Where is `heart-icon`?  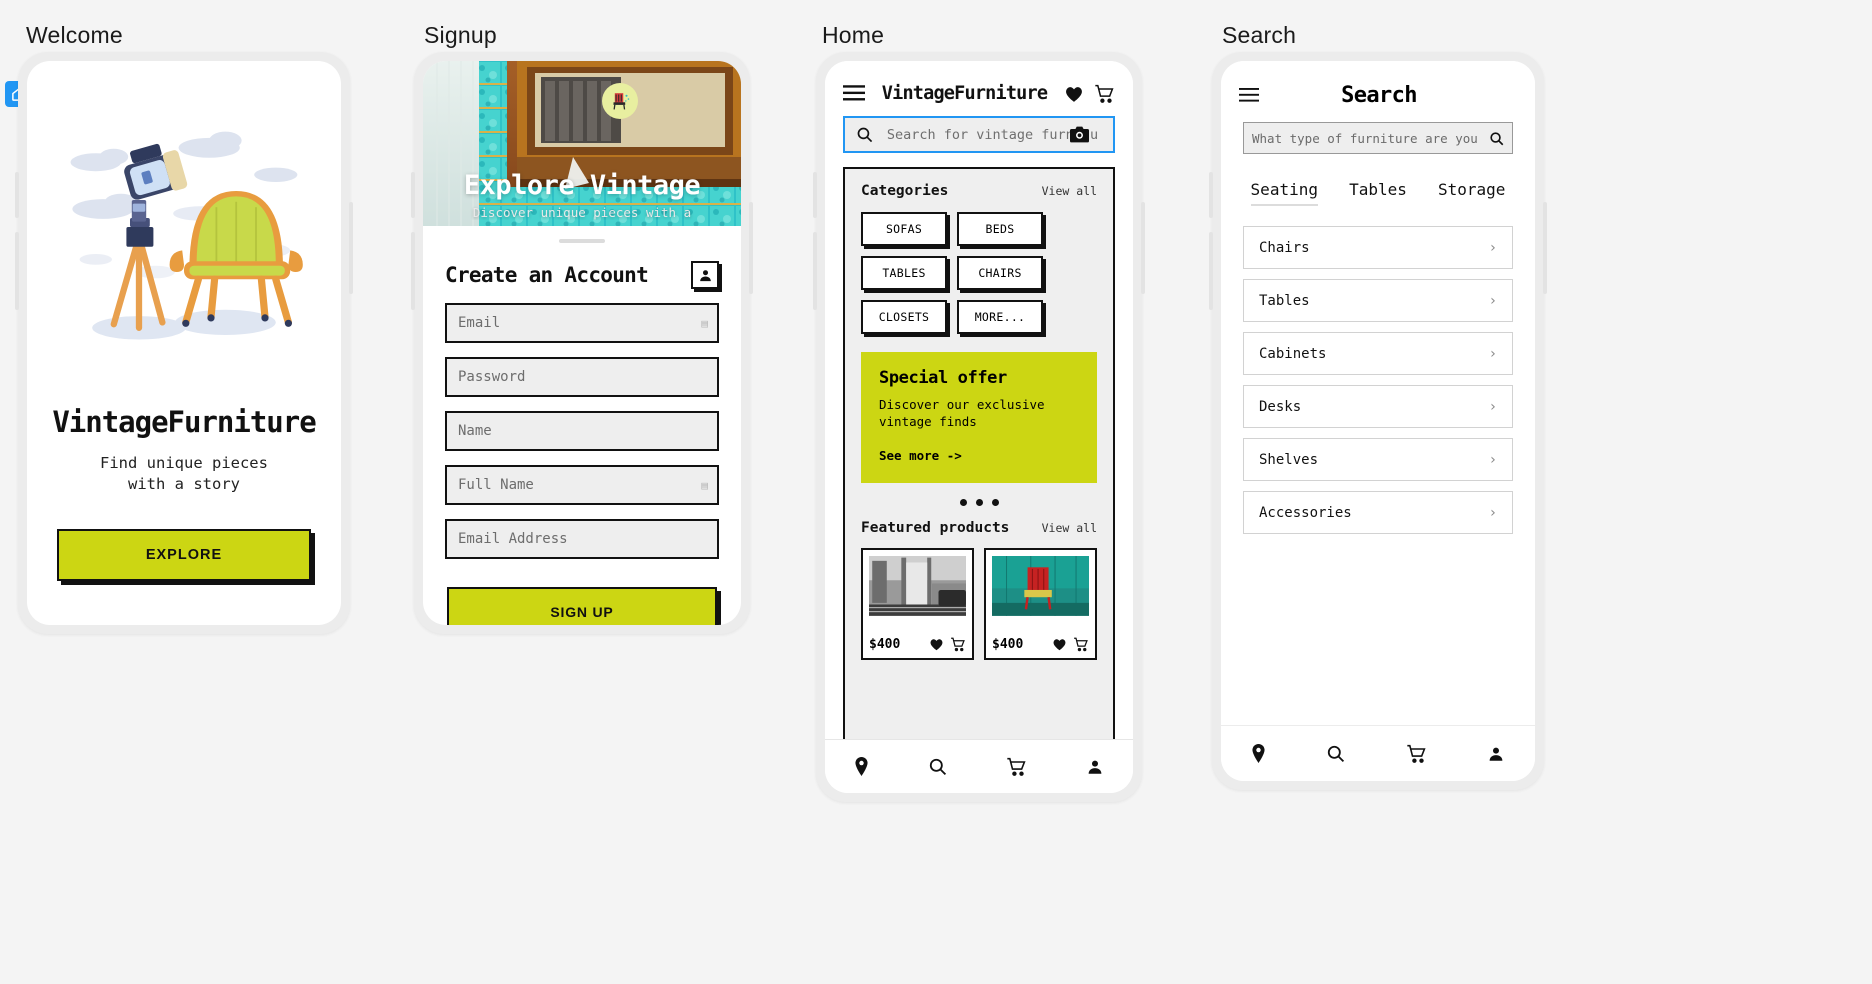
heart-icon is located at coordinates (1074, 93).